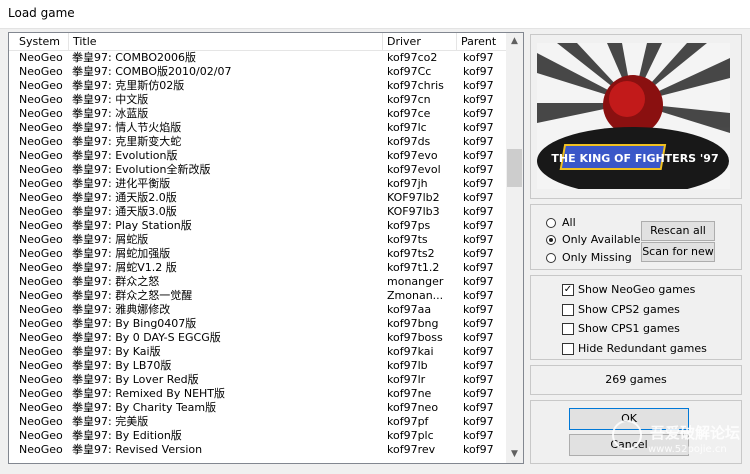 Image resolution: width=750 pixels, height=474 pixels. I want to click on cell-driver: kof97ne, so click(409, 393).